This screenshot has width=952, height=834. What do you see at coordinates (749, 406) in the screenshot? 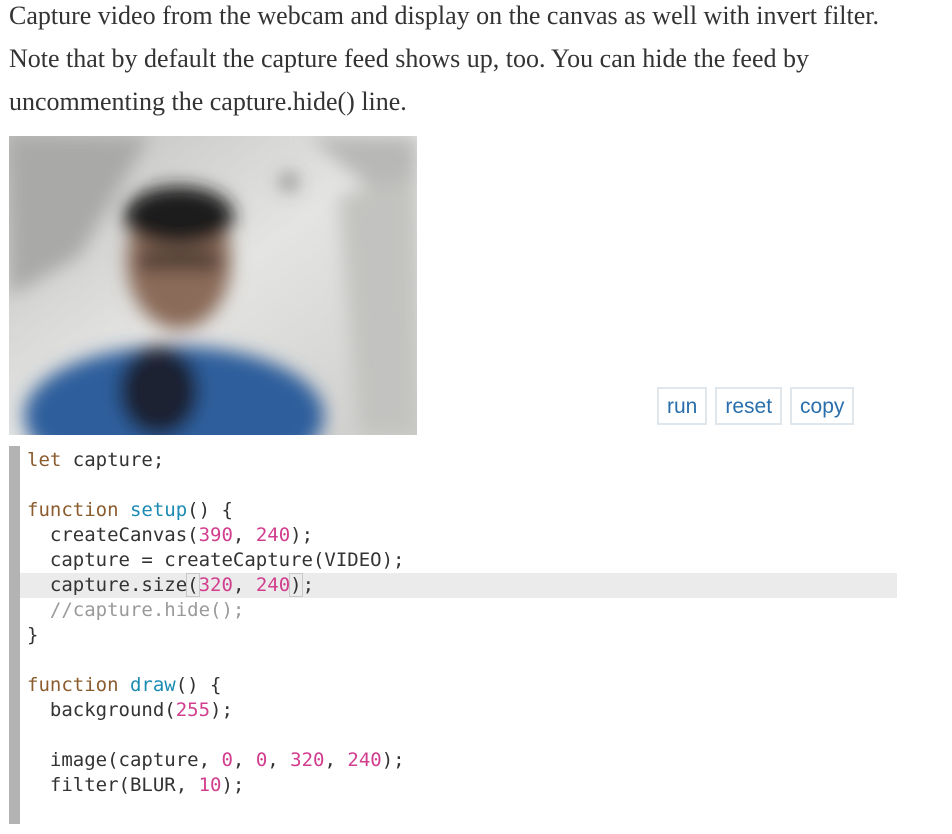
I see `reset-button: reset` at bounding box center [749, 406].